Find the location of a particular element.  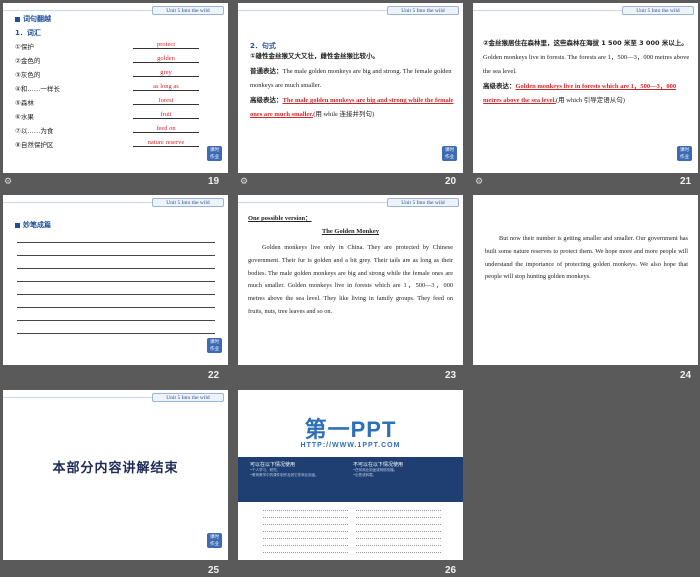

slide-number: 22 is located at coordinates (214, 375).